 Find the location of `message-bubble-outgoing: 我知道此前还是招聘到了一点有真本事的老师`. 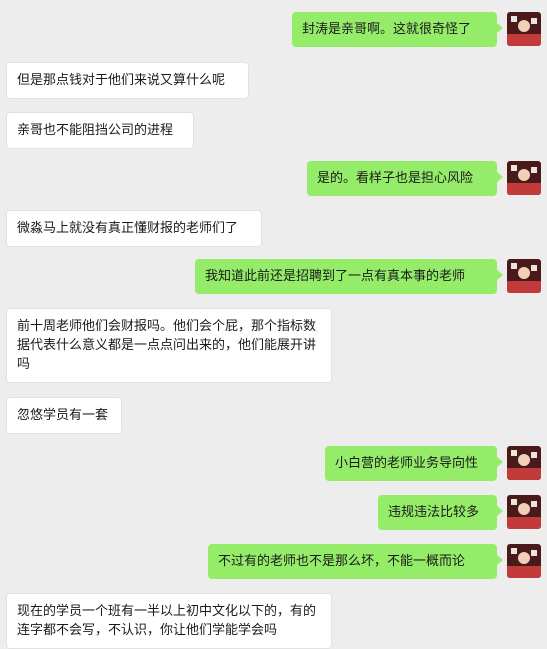

message-bubble-outgoing: 我知道此前还是招聘到了一点有真本事的老师 is located at coordinates (349, 276).